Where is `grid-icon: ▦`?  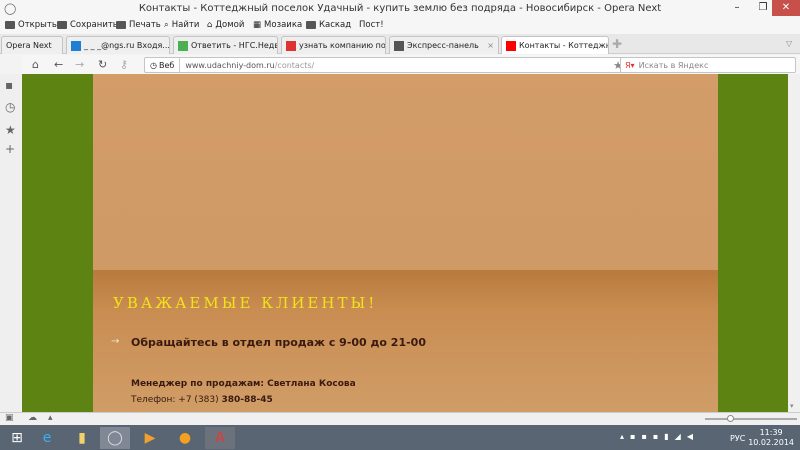
grid-icon: ▦ is located at coordinates (257, 25).